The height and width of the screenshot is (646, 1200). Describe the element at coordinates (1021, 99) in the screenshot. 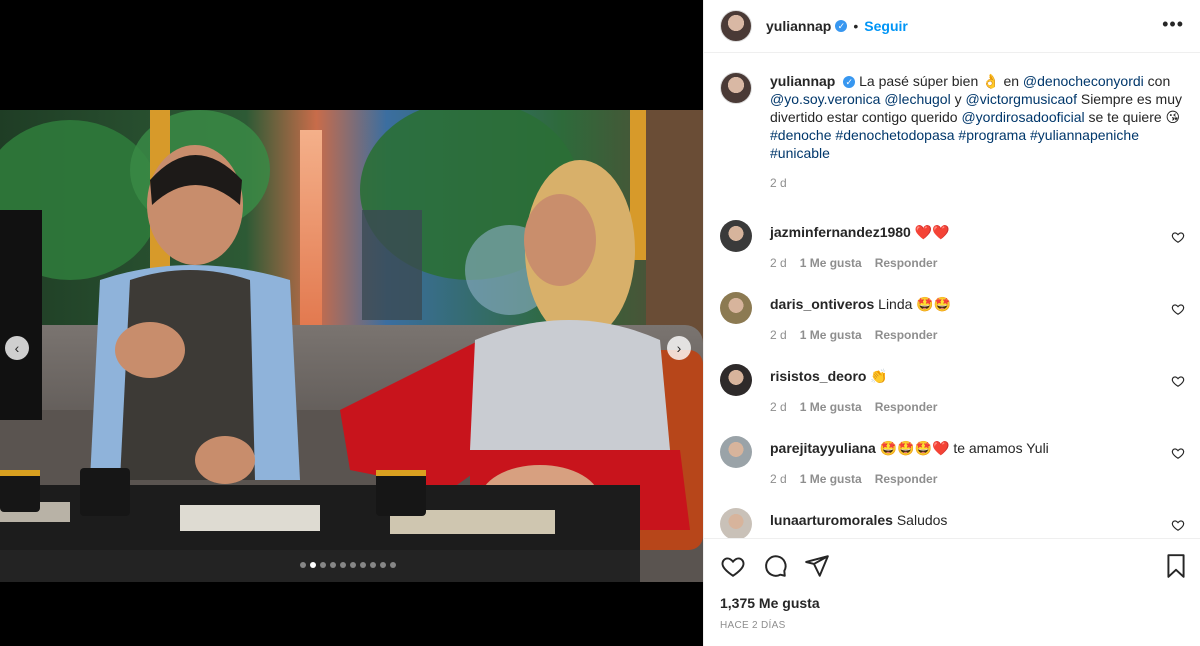

I see `caption-link: @victorgmusicaof` at that location.